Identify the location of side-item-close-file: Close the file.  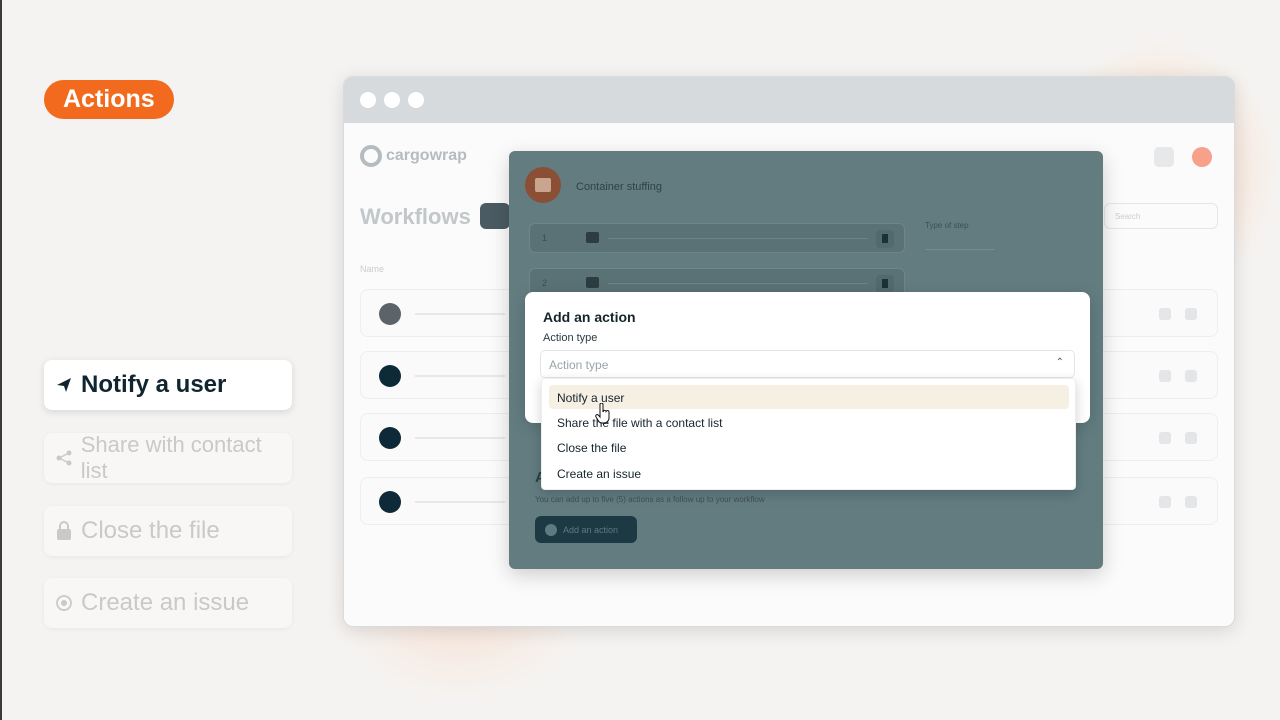
(168, 531).